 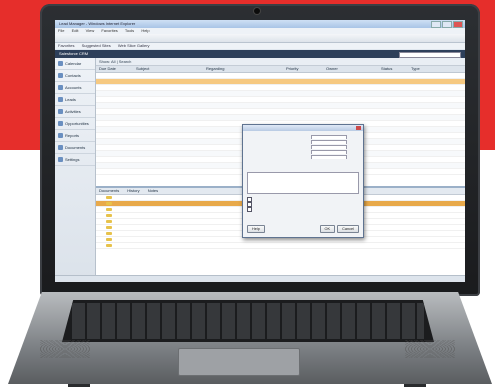 I want to click on bookmark-item: Favorites, so click(x=66, y=45).